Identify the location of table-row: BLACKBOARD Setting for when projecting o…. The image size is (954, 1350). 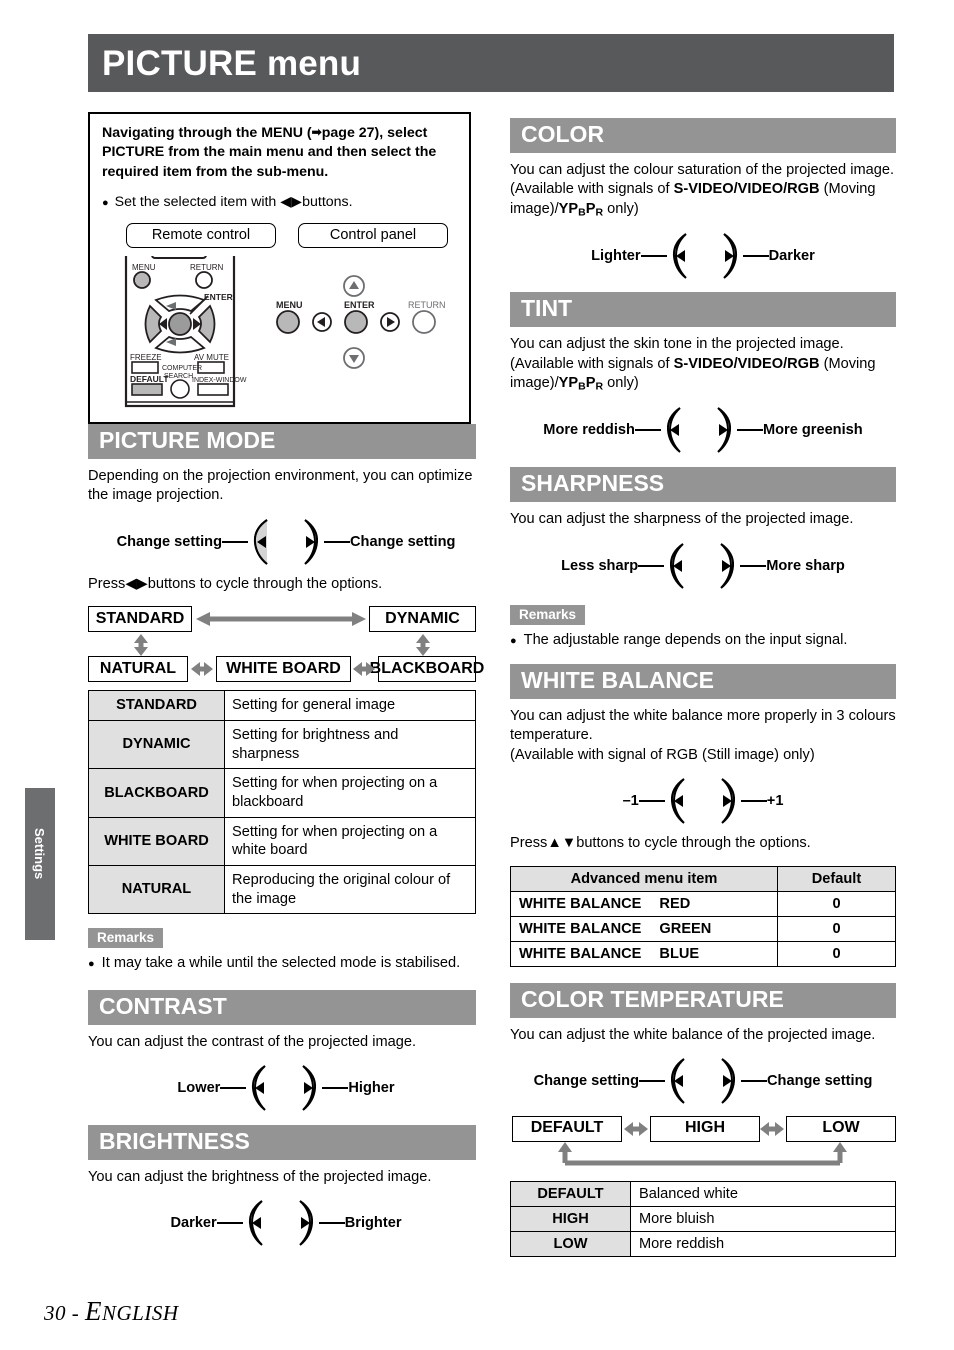
(282, 793).